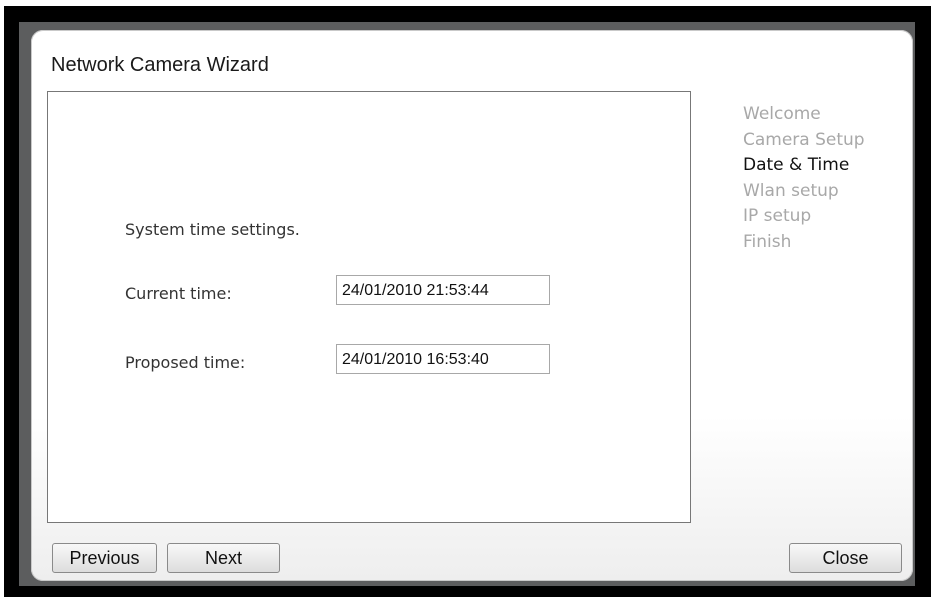 The image size is (937, 603). Describe the element at coordinates (804, 139) in the screenshot. I see `step-camera-setup: Camera Setup` at that location.